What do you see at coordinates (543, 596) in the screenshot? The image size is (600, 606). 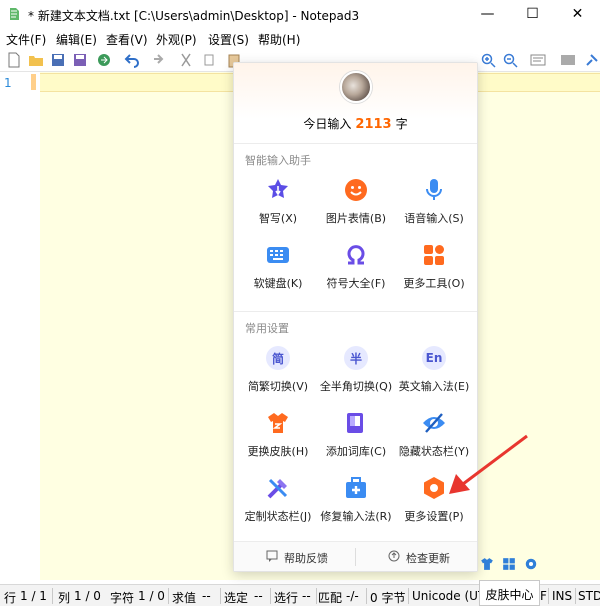 I see `status-eol: F` at bounding box center [543, 596].